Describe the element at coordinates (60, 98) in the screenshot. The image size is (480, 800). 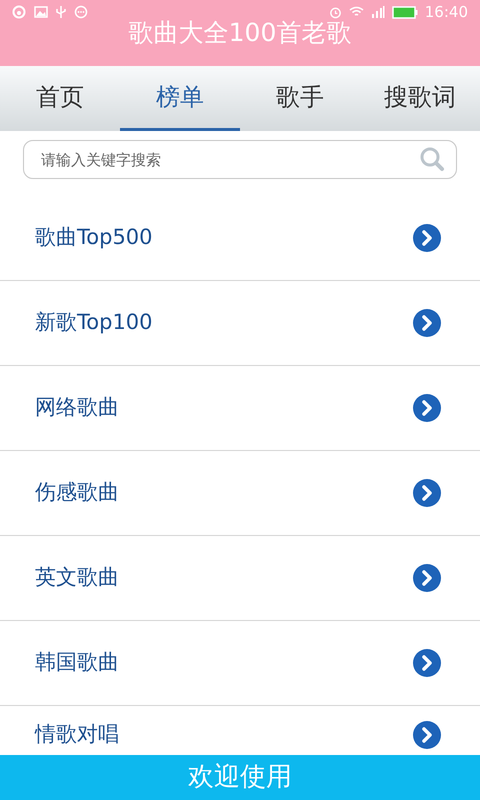
I see `tab: 首页` at that location.